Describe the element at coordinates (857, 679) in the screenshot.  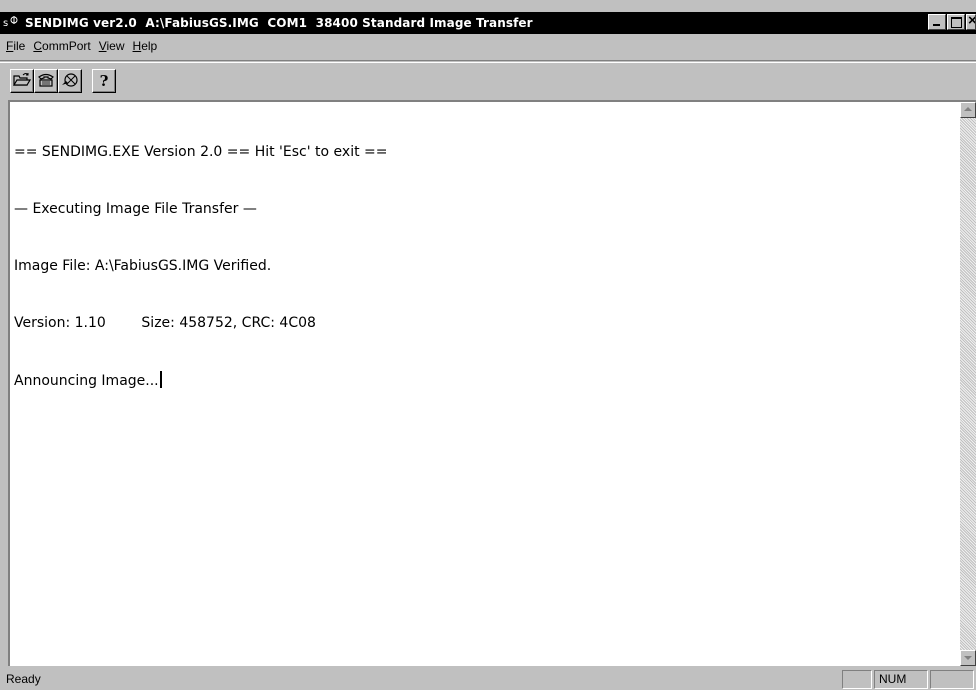
I see `status-pane-caps` at that location.